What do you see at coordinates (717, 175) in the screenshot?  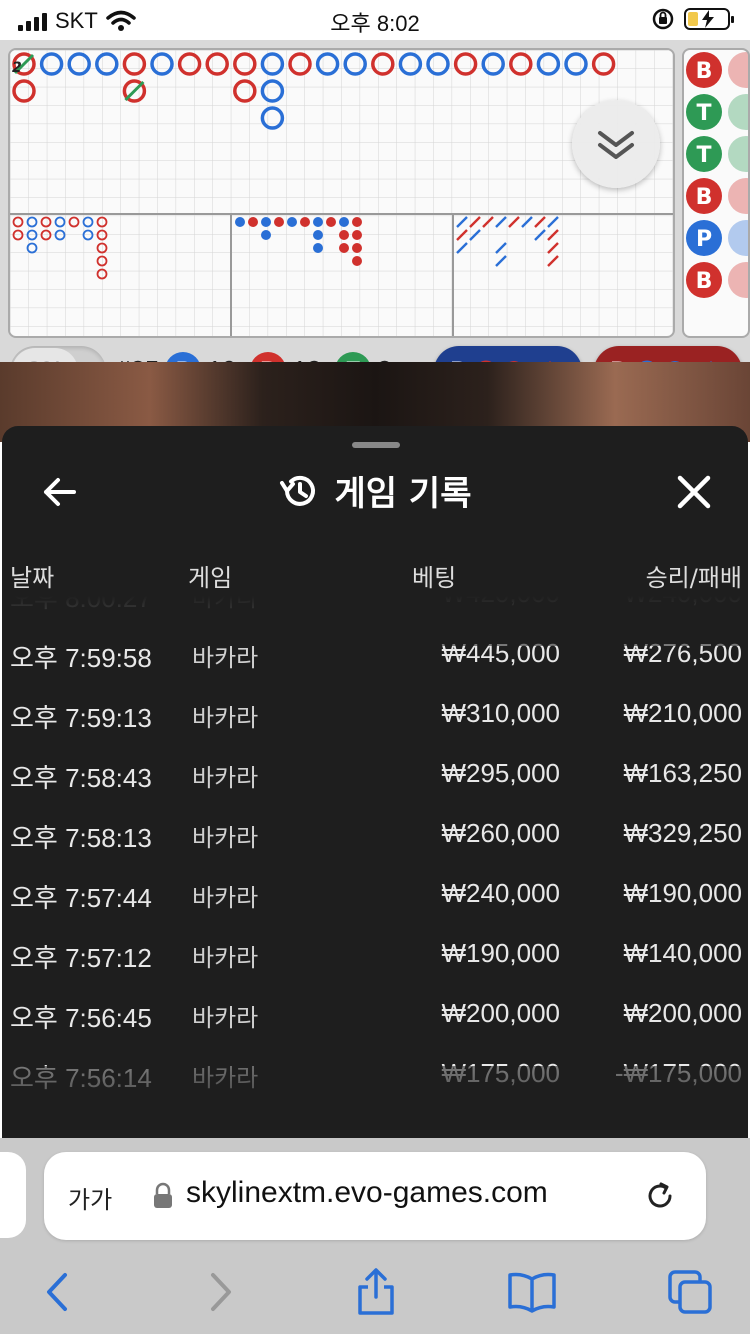 I see `side-road-svg: BTTBPB` at bounding box center [717, 175].